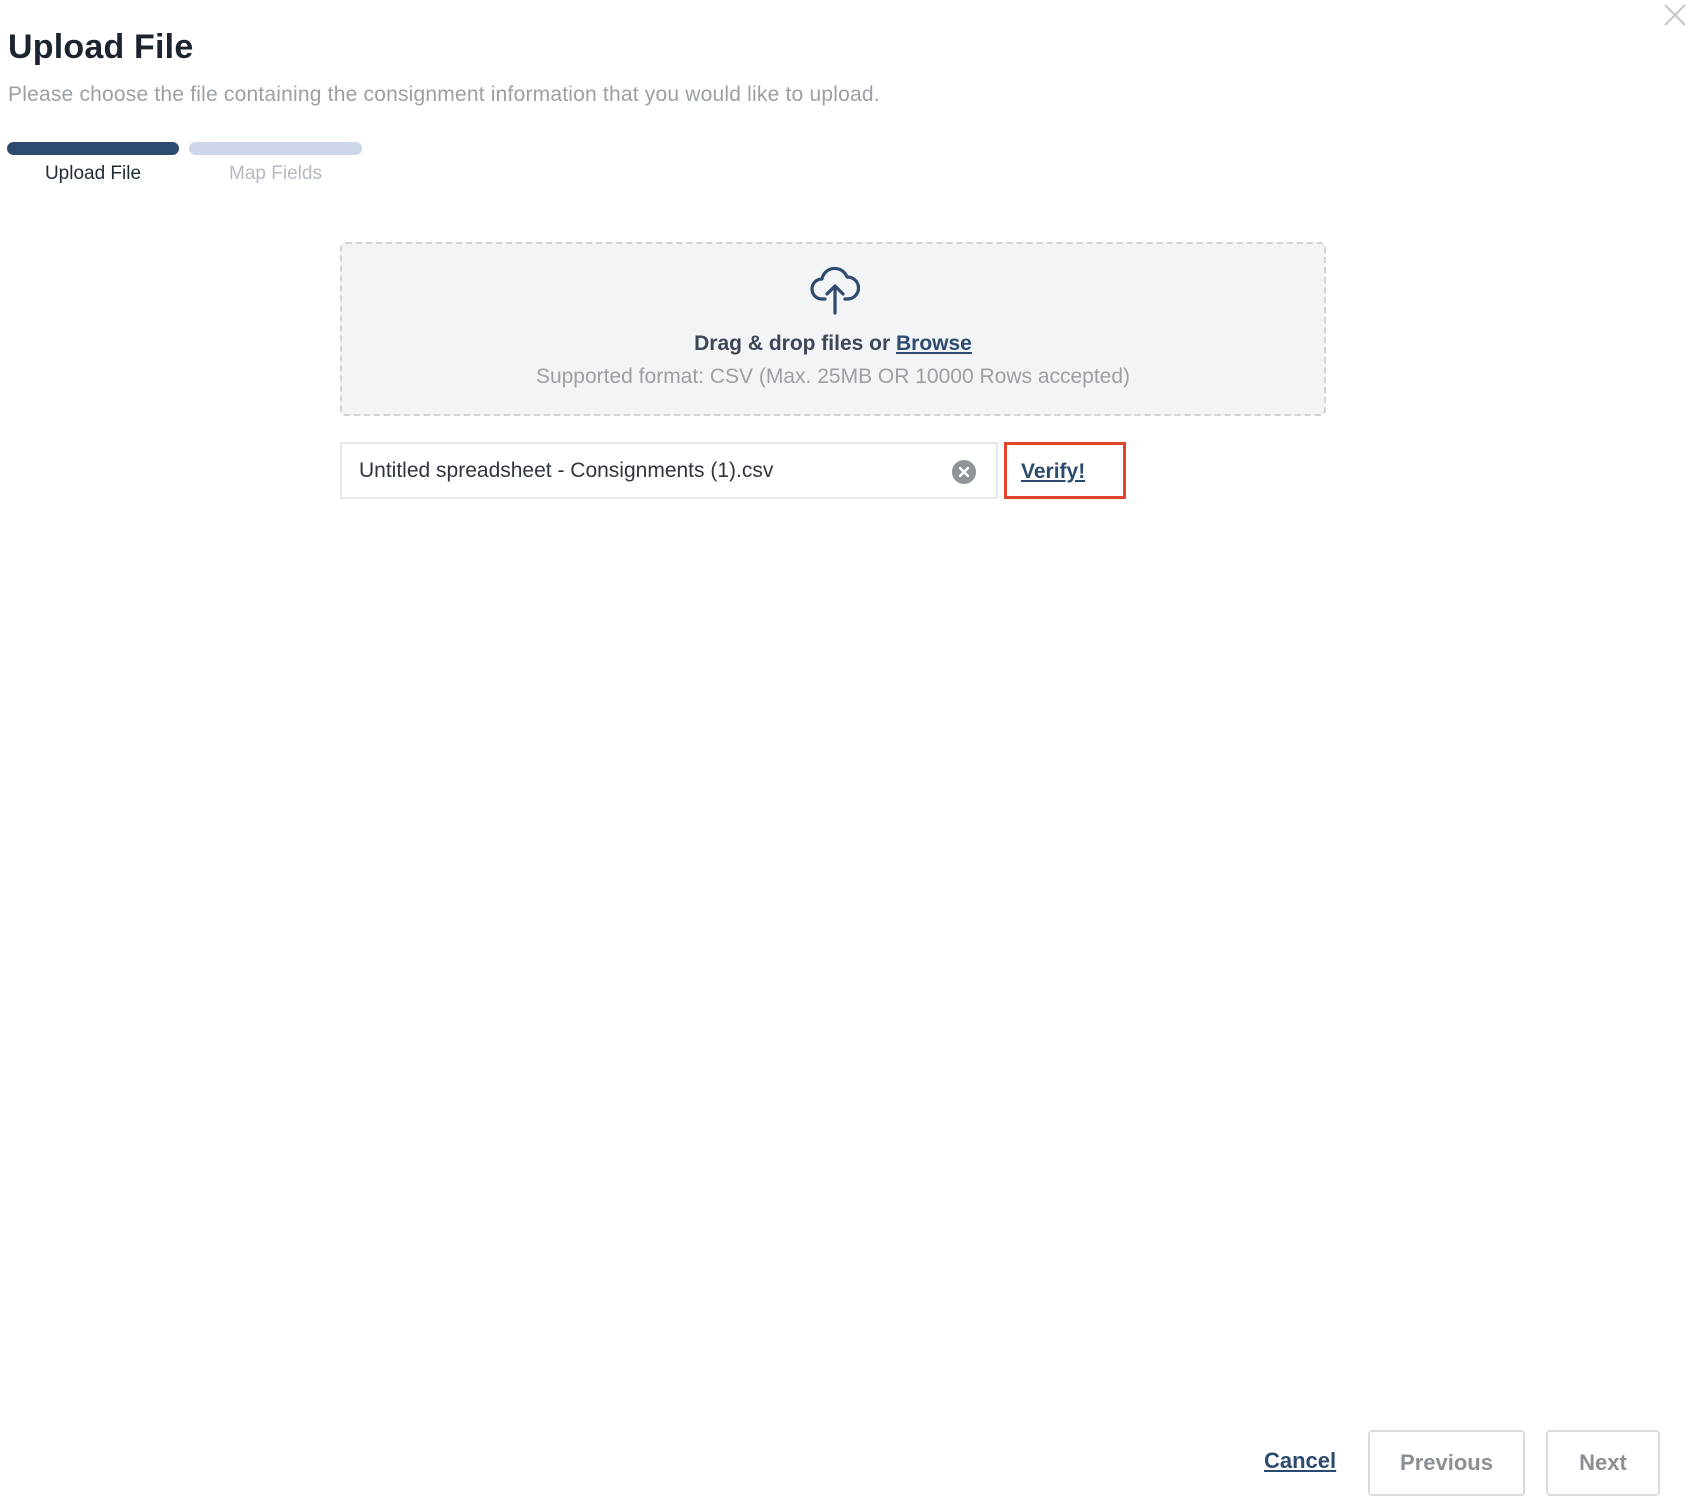  What do you see at coordinates (275, 173) in the screenshot?
I see `step-label-map-fields: Map Fields` at bounding box center [275, 173].